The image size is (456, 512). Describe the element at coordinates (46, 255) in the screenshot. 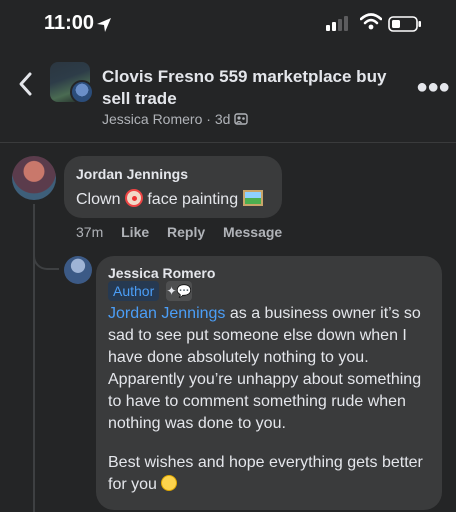

I see `reply-connector` at that location.